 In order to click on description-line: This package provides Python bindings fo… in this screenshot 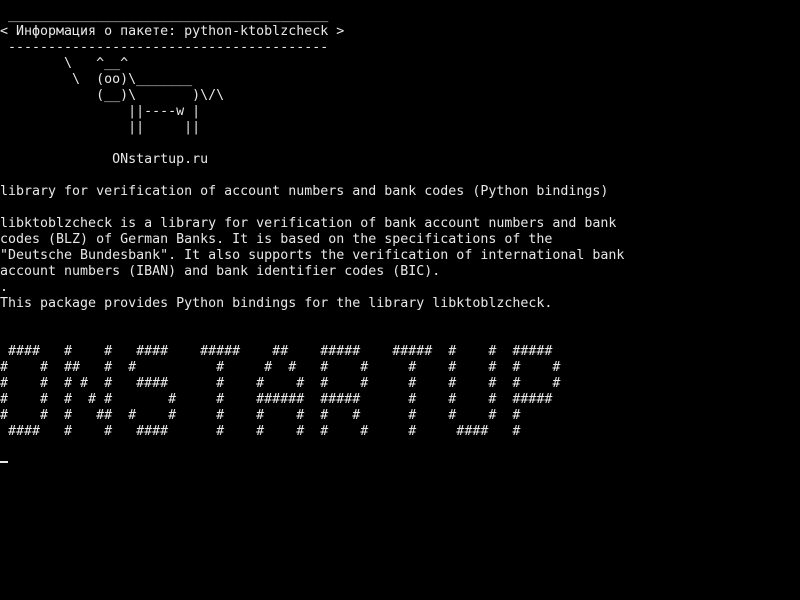, I will do `click(276, 303)`.